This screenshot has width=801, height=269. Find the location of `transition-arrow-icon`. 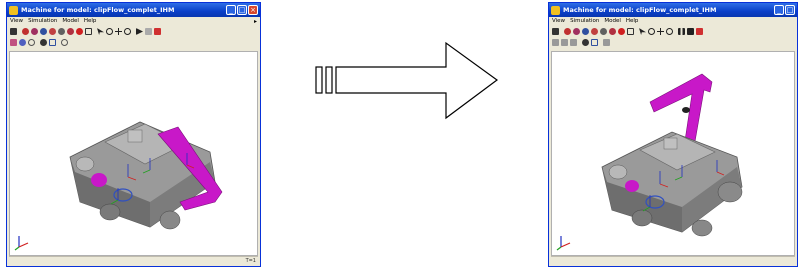

transition-arrow-icon is located at coordinates (407, 80).